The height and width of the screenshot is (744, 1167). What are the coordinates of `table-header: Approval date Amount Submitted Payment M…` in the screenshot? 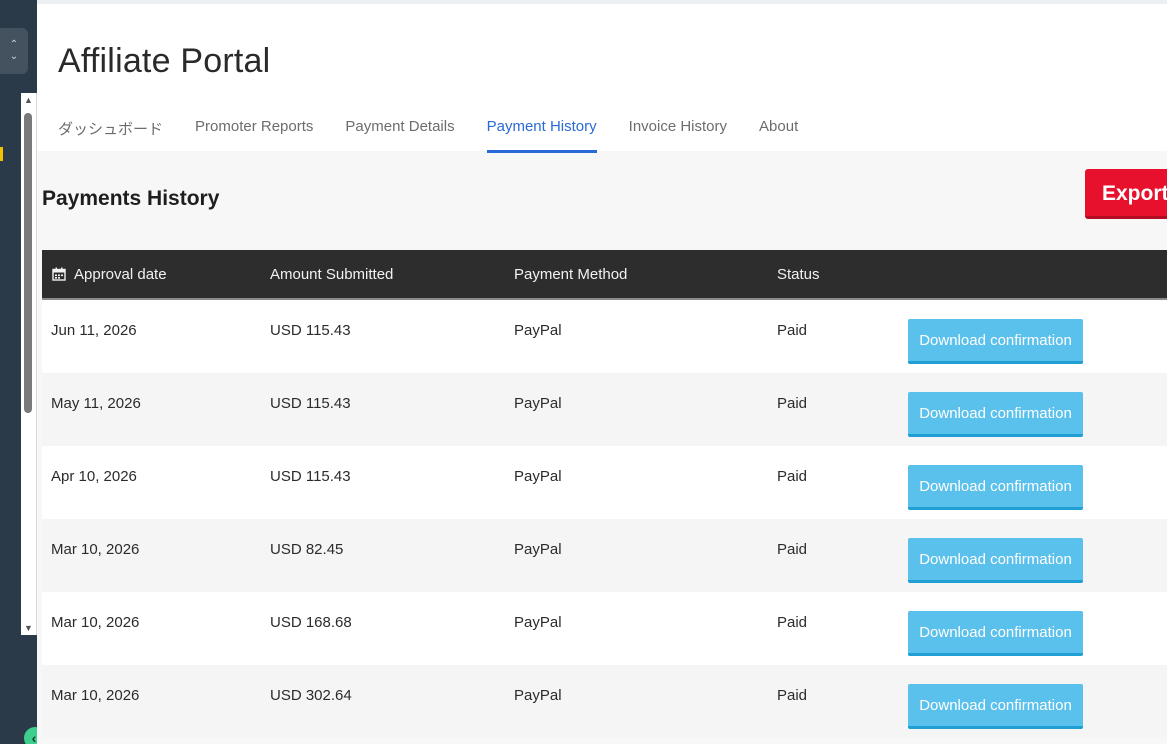 It's located at (604, 275).